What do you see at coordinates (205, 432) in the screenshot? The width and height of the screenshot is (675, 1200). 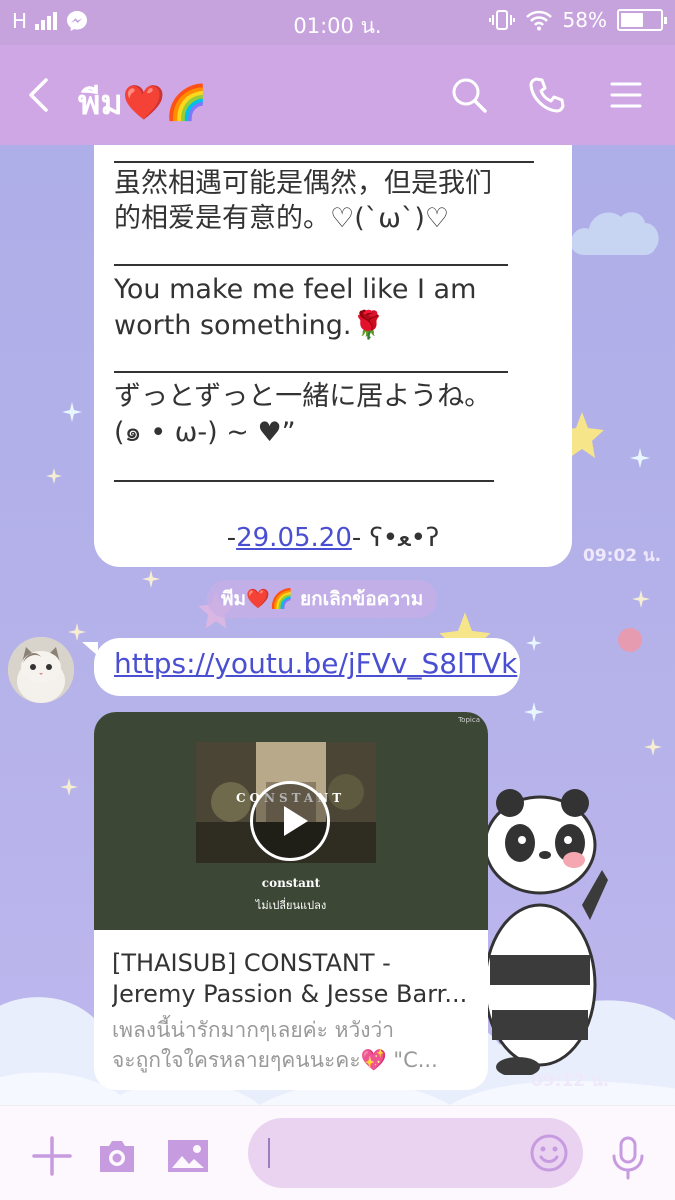 I see `message-line: (๑ • ω-) ~ ♥”` at bounding box center [205, 432].